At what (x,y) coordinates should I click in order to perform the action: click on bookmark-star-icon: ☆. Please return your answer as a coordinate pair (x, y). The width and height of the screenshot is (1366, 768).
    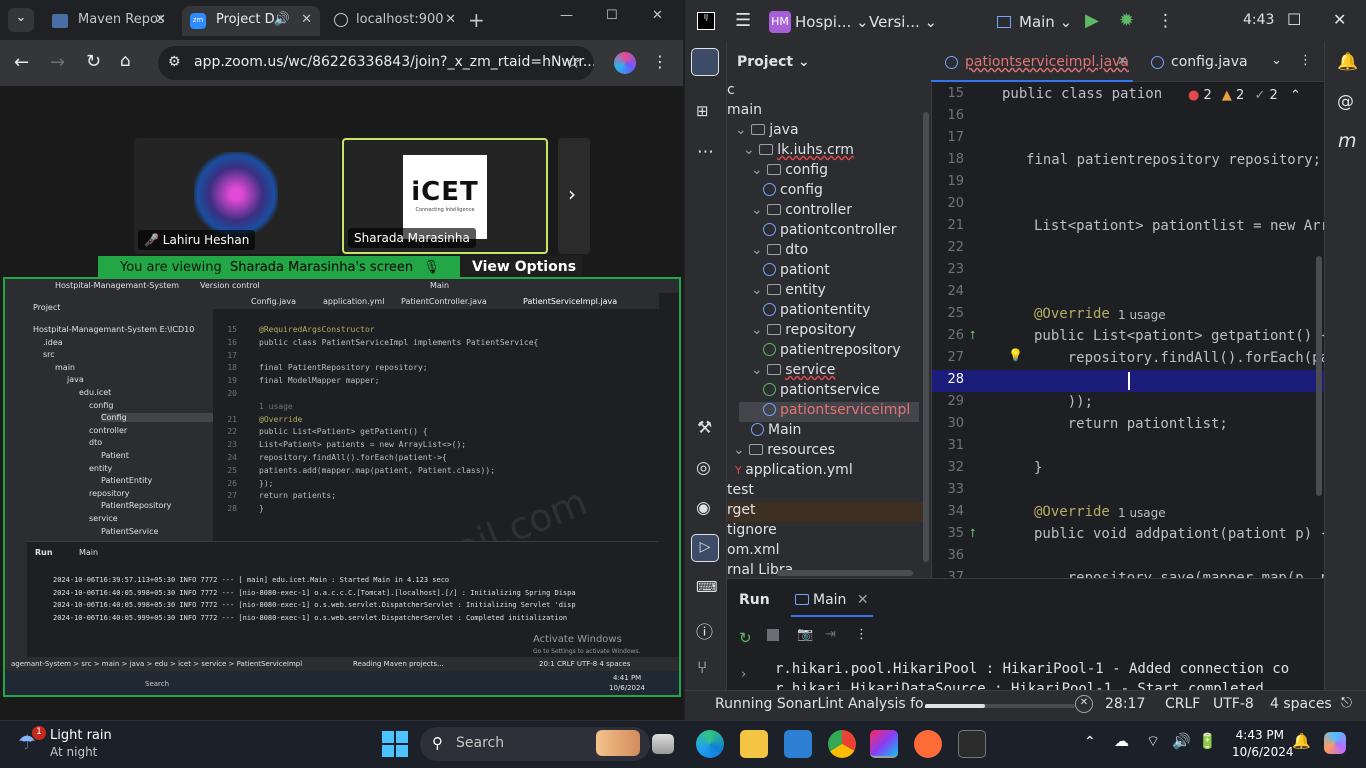
    Looking at the image, I should click on (573, 62).